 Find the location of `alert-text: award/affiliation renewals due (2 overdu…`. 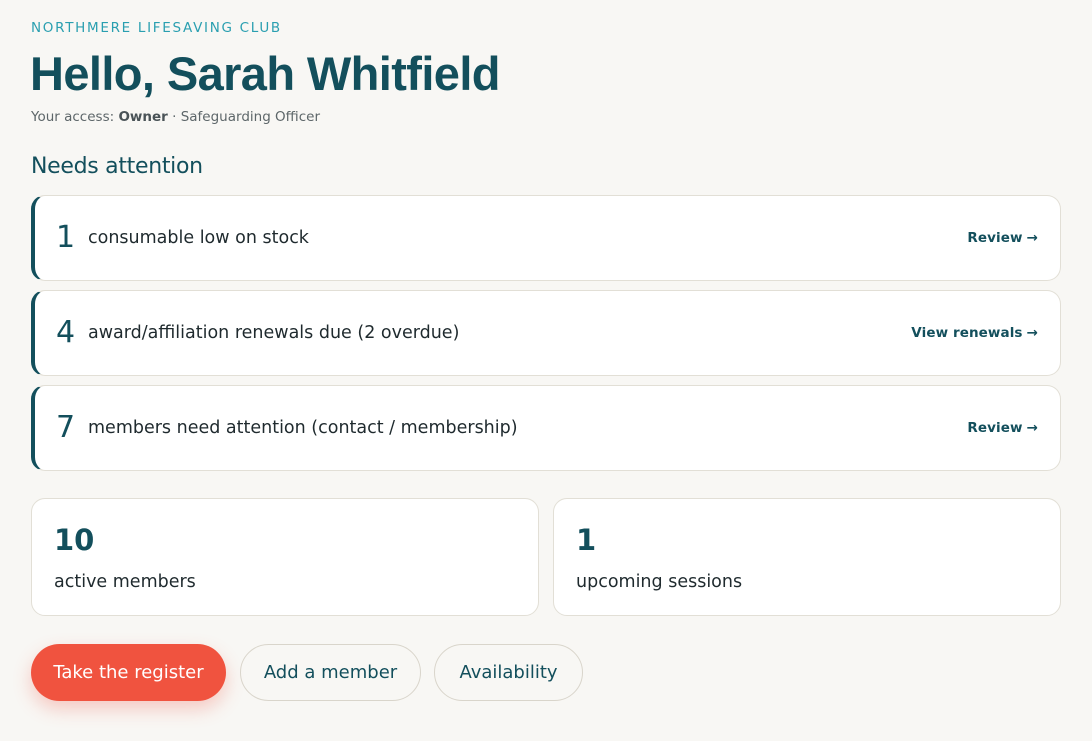

alert-text: award/affiliation renewals due (2 overdu… is located at coordinates (274, 333).